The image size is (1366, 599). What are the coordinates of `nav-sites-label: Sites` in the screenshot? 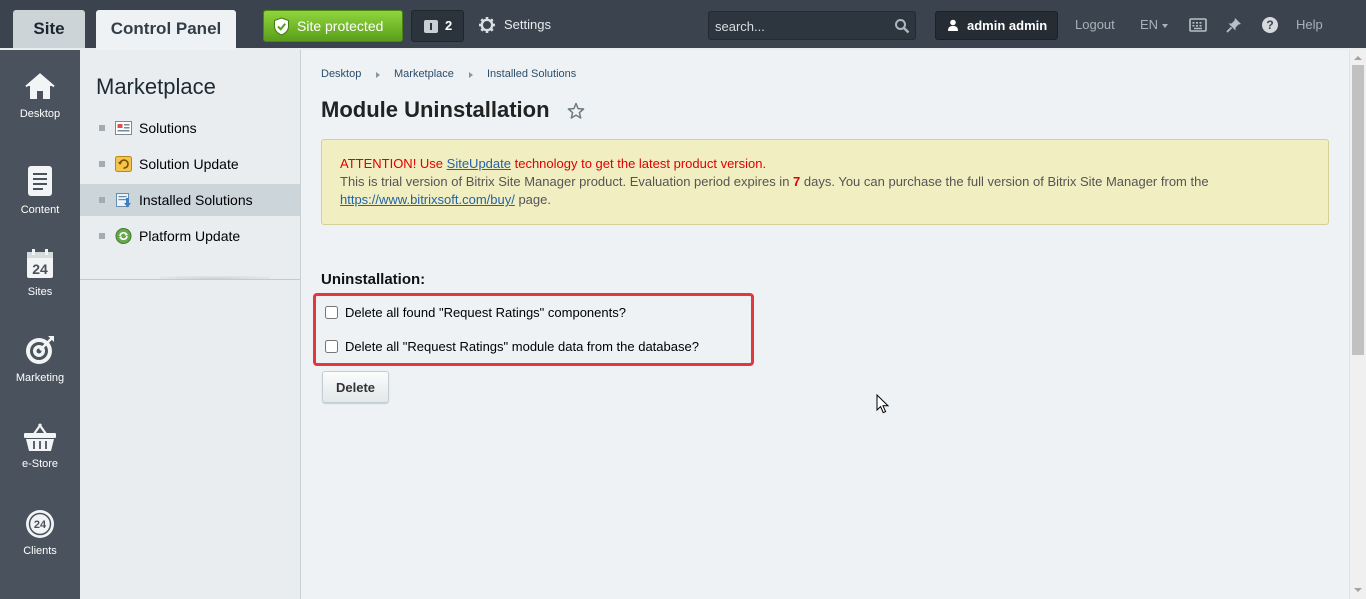 It's located at (40, 292).